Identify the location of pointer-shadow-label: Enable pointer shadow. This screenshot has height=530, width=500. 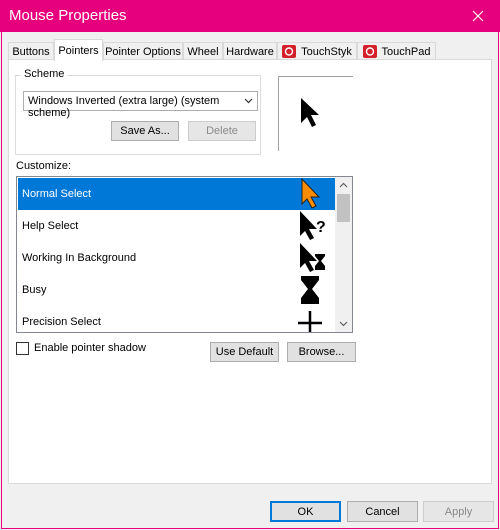
(90, 348).